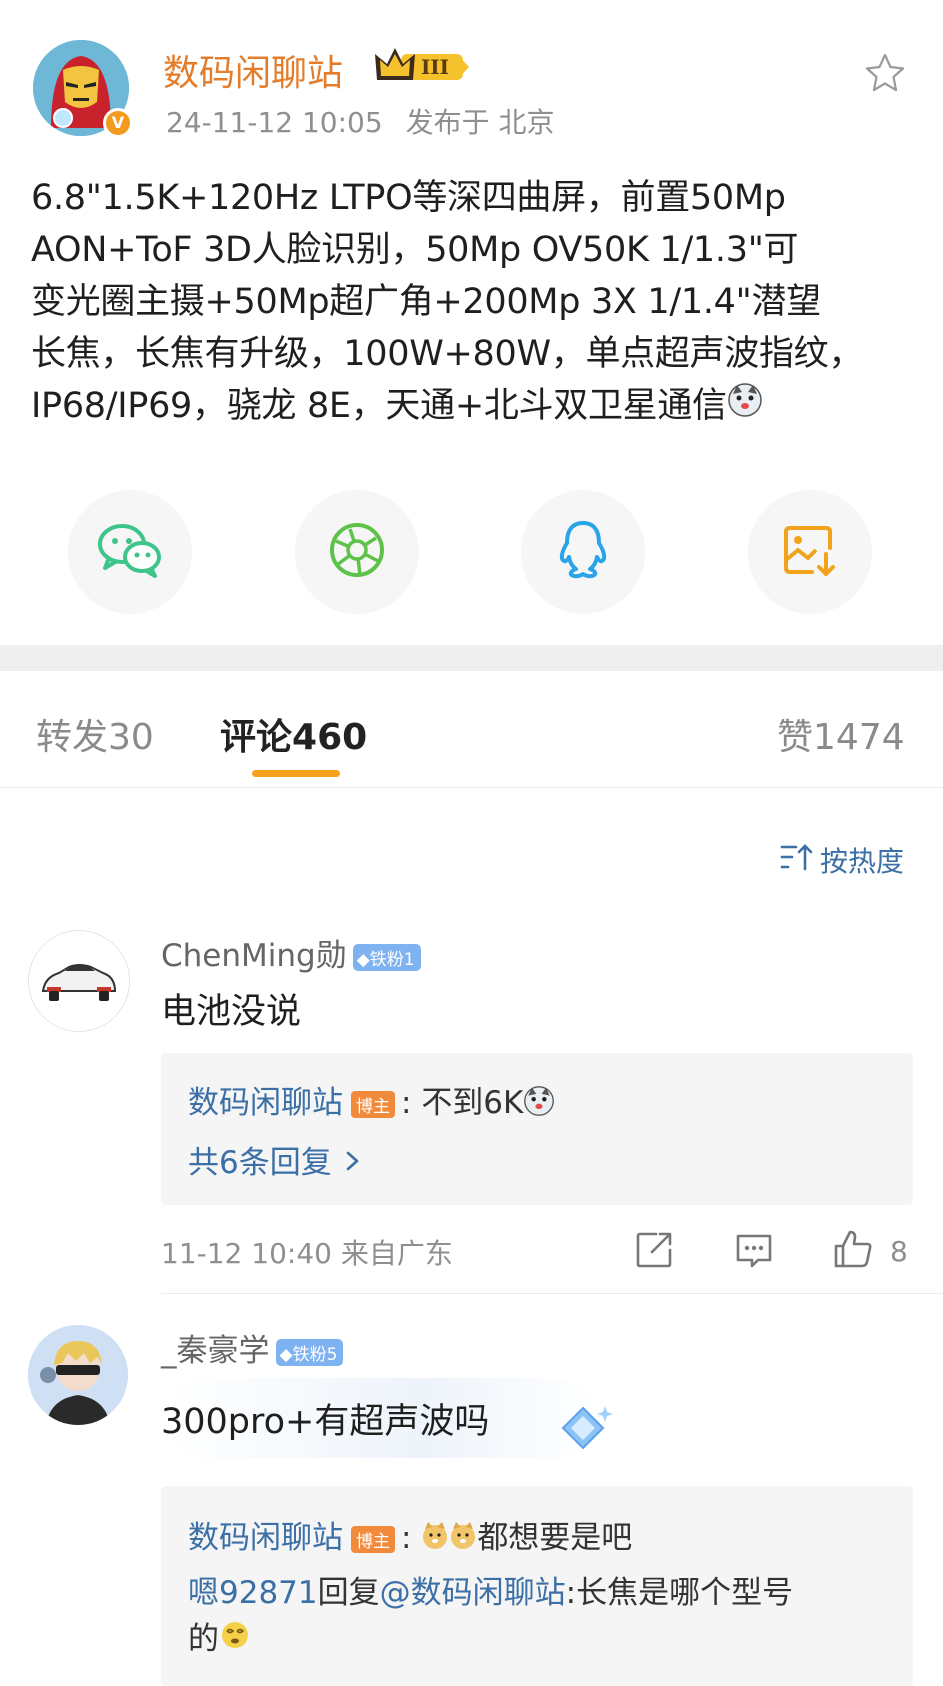 This screenshot has height=1686, width=943. I want to click on post-timestamp: 24-11-12 10:05, so click(274, 122).